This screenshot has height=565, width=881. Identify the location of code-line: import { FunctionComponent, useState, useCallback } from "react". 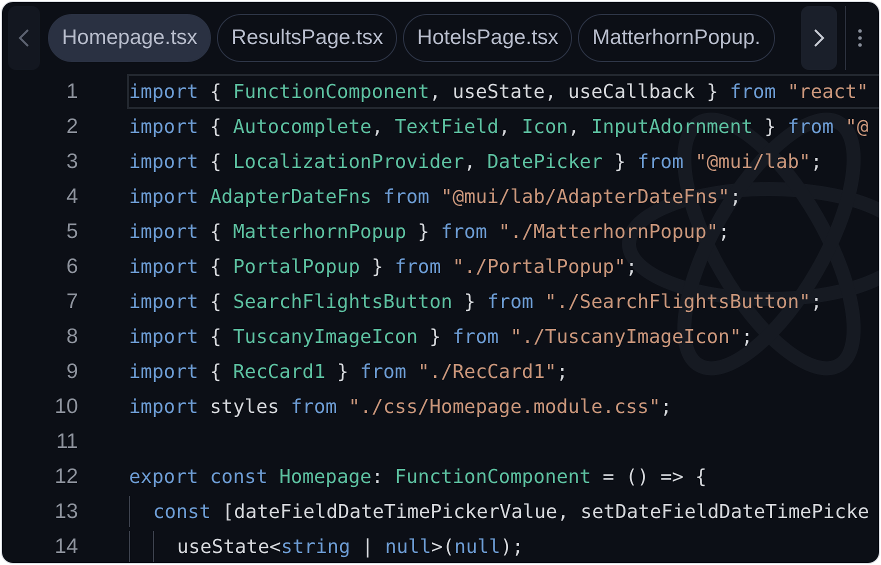
(498, 91).